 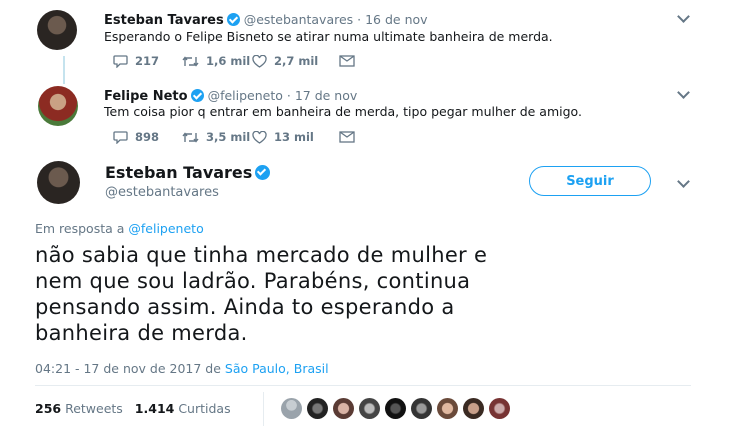 What do you see at coordinates (261, 255) in the screenshot?
I see `text-line: não sabia que tinha mercado de mulher e` at bounding box center [261, 255].